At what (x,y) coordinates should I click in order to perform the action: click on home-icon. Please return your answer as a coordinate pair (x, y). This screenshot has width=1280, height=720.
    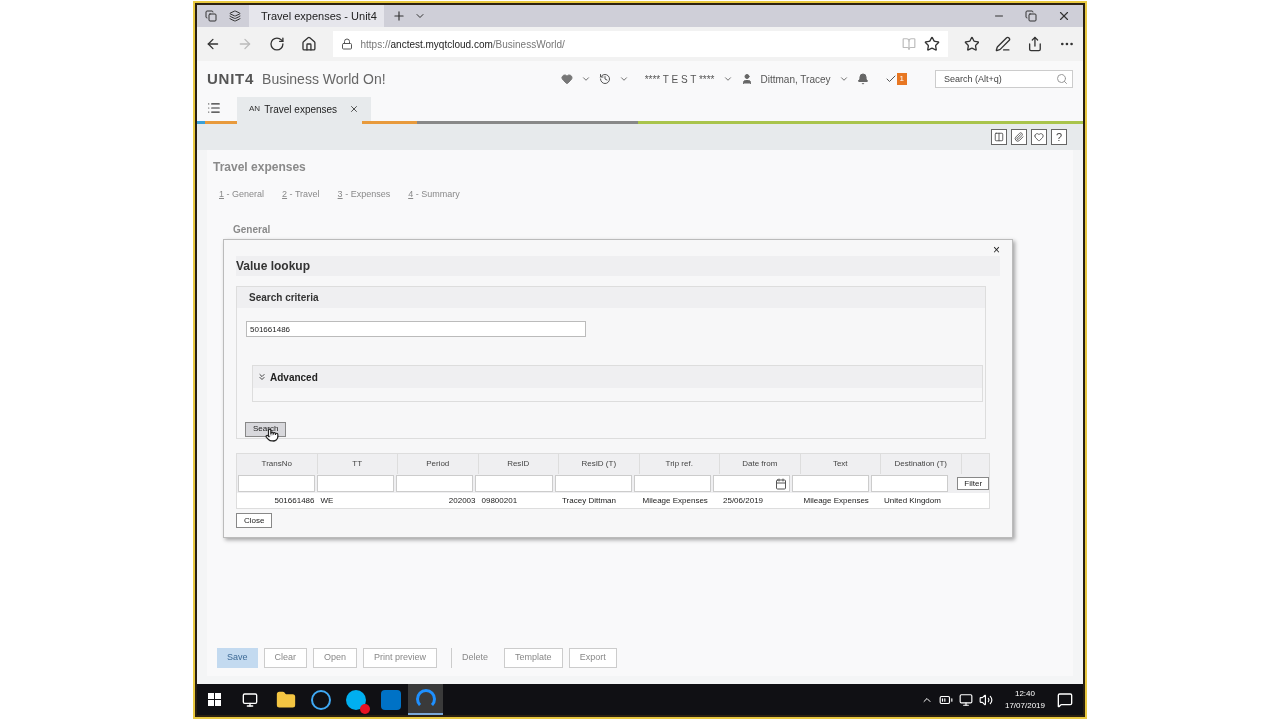
    Looking at the image, I should click on (308, 44).